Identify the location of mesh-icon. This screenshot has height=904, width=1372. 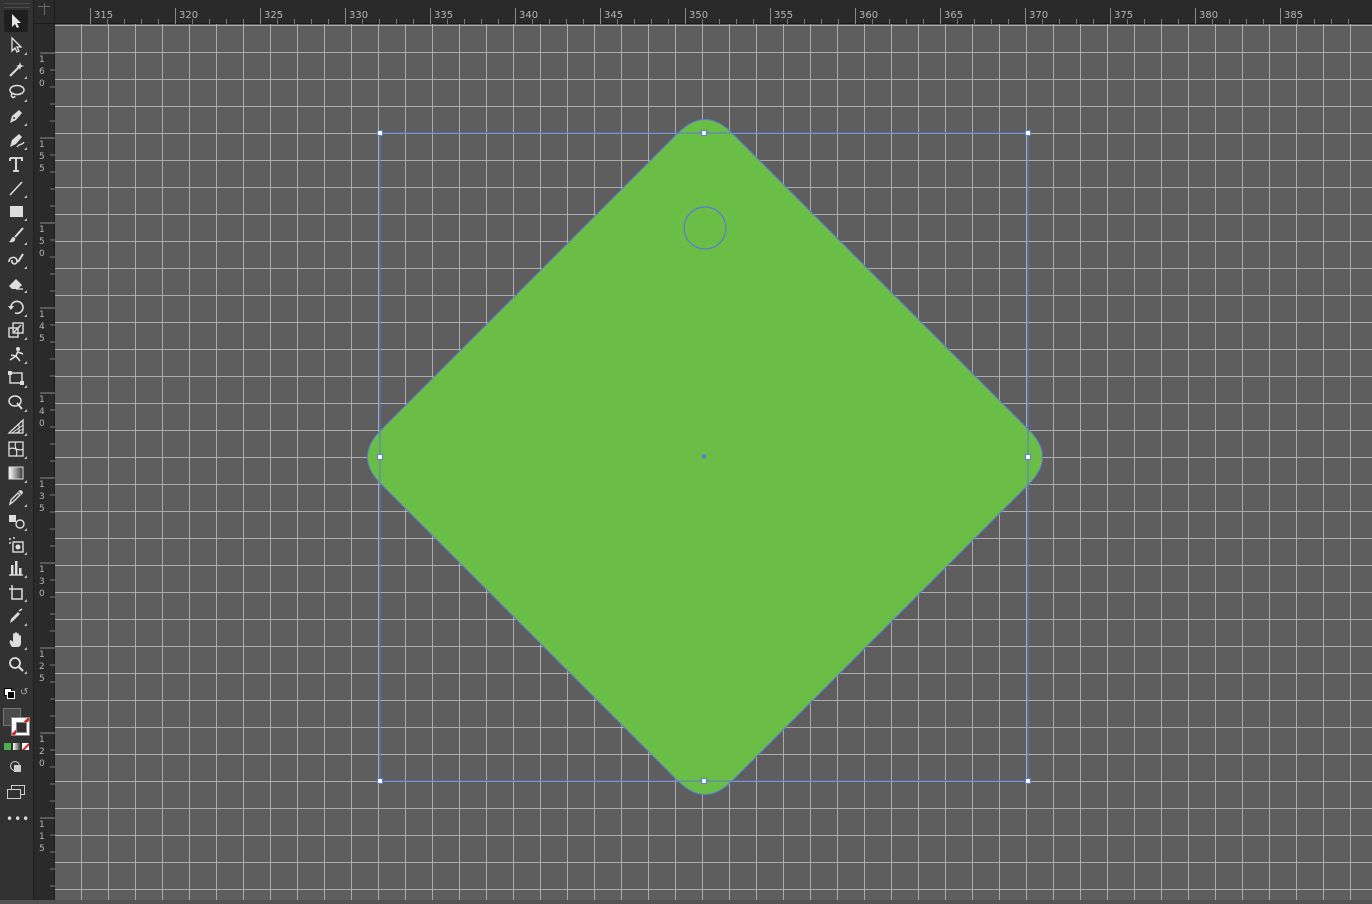
(16, 449).